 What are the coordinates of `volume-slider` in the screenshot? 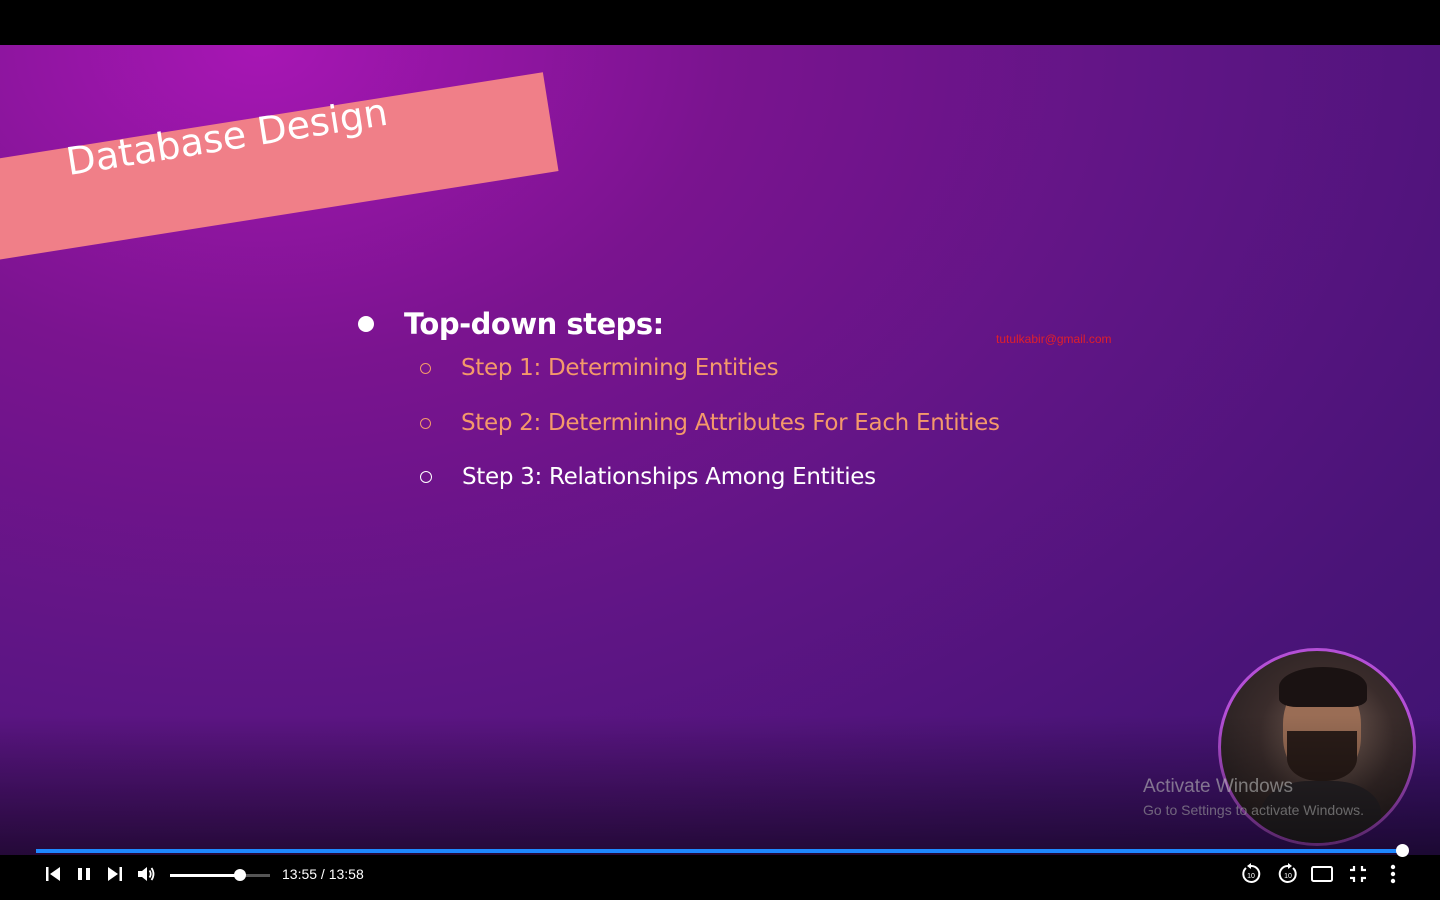 It's located at (220, 875).